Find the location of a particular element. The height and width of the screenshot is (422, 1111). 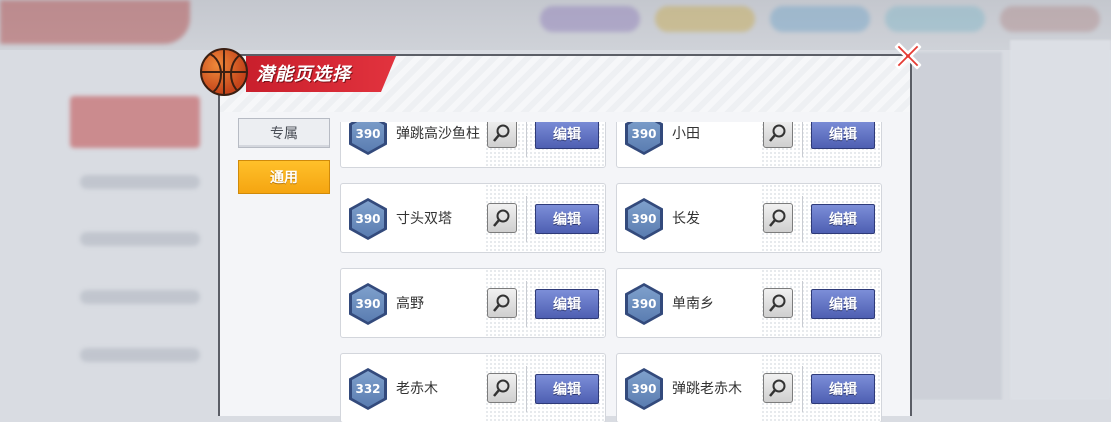

rating-badge: 332 is located at coordinates (368, 389).